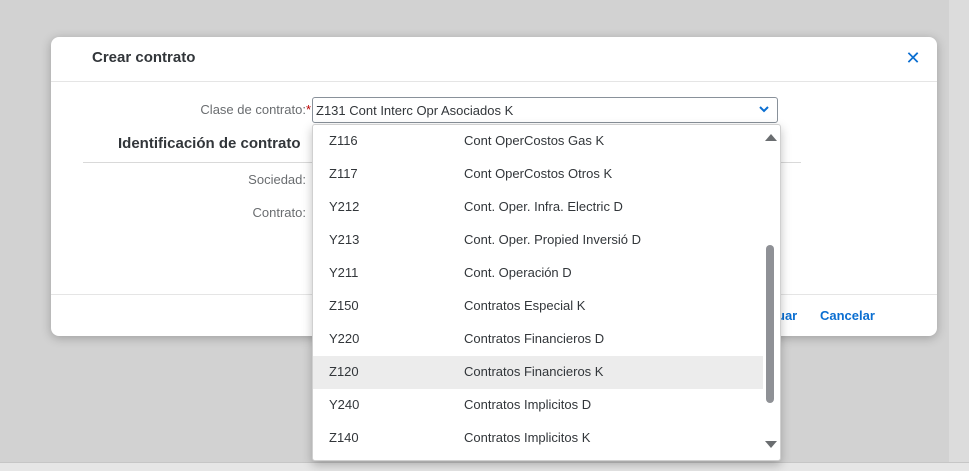 The height and width of the screenshot is (471, 969). I want to click on contract-class-value: Z131 Cont Interc Opr Asociados K, so click(415, 110).